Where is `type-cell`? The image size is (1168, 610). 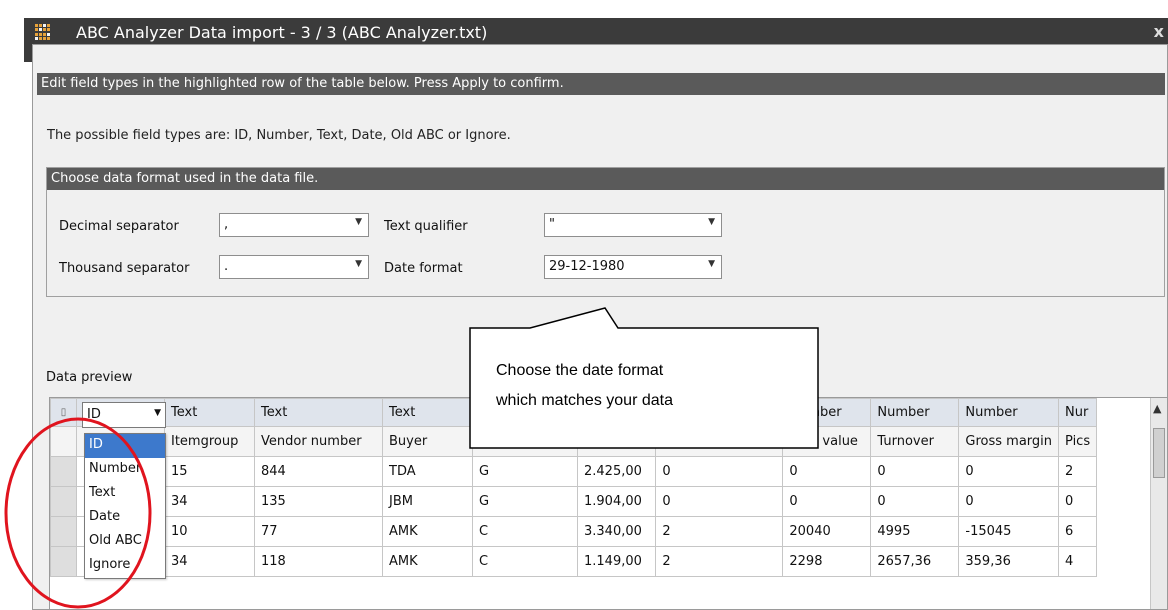
type-cell is located at coordinates (719, 412).